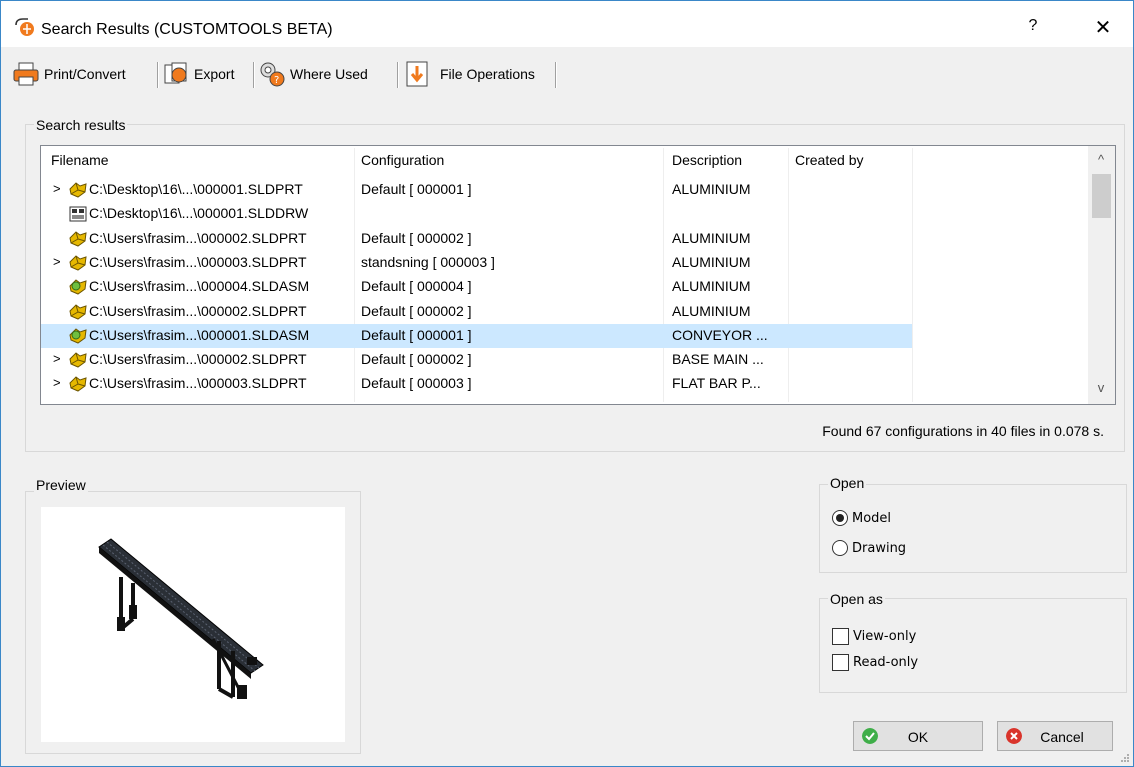  Describe the element at coordinates (85, 74) in the screenshot. I see `print-convert-label: Print/Convert` at that location.